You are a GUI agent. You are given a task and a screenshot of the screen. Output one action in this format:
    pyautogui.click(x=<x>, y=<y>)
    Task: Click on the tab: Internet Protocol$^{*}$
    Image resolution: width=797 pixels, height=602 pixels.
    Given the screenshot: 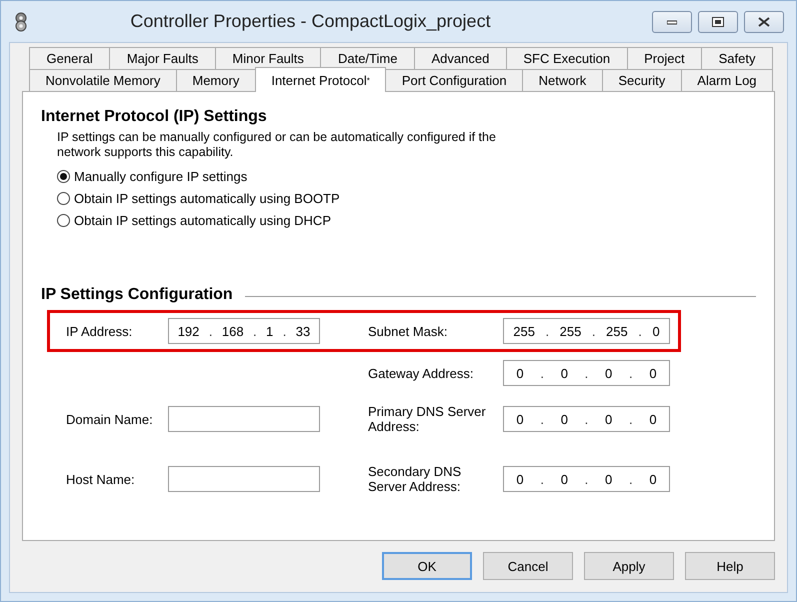 What is the action you would take?
    pyautogui.click(x=320, y=79)
    